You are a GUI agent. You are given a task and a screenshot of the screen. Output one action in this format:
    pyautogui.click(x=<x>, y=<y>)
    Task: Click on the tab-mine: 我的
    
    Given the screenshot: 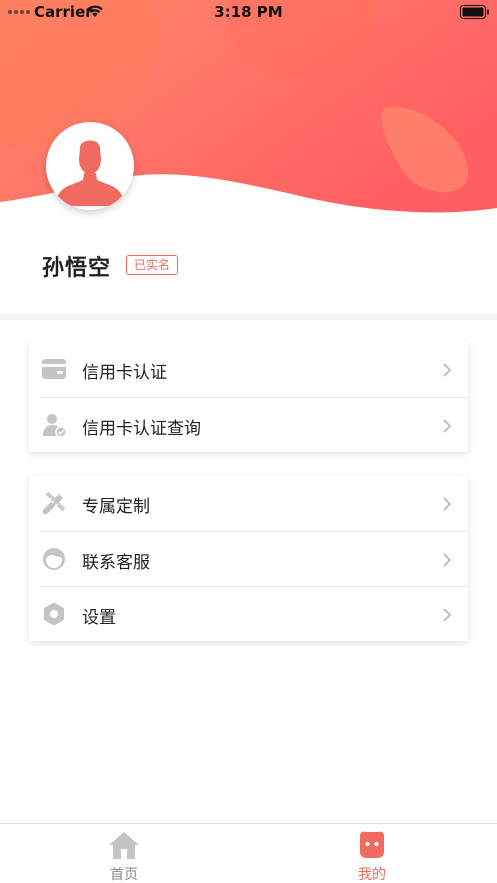 What is the action you would take?
    pyautogui.click(x=372, y=853)
    